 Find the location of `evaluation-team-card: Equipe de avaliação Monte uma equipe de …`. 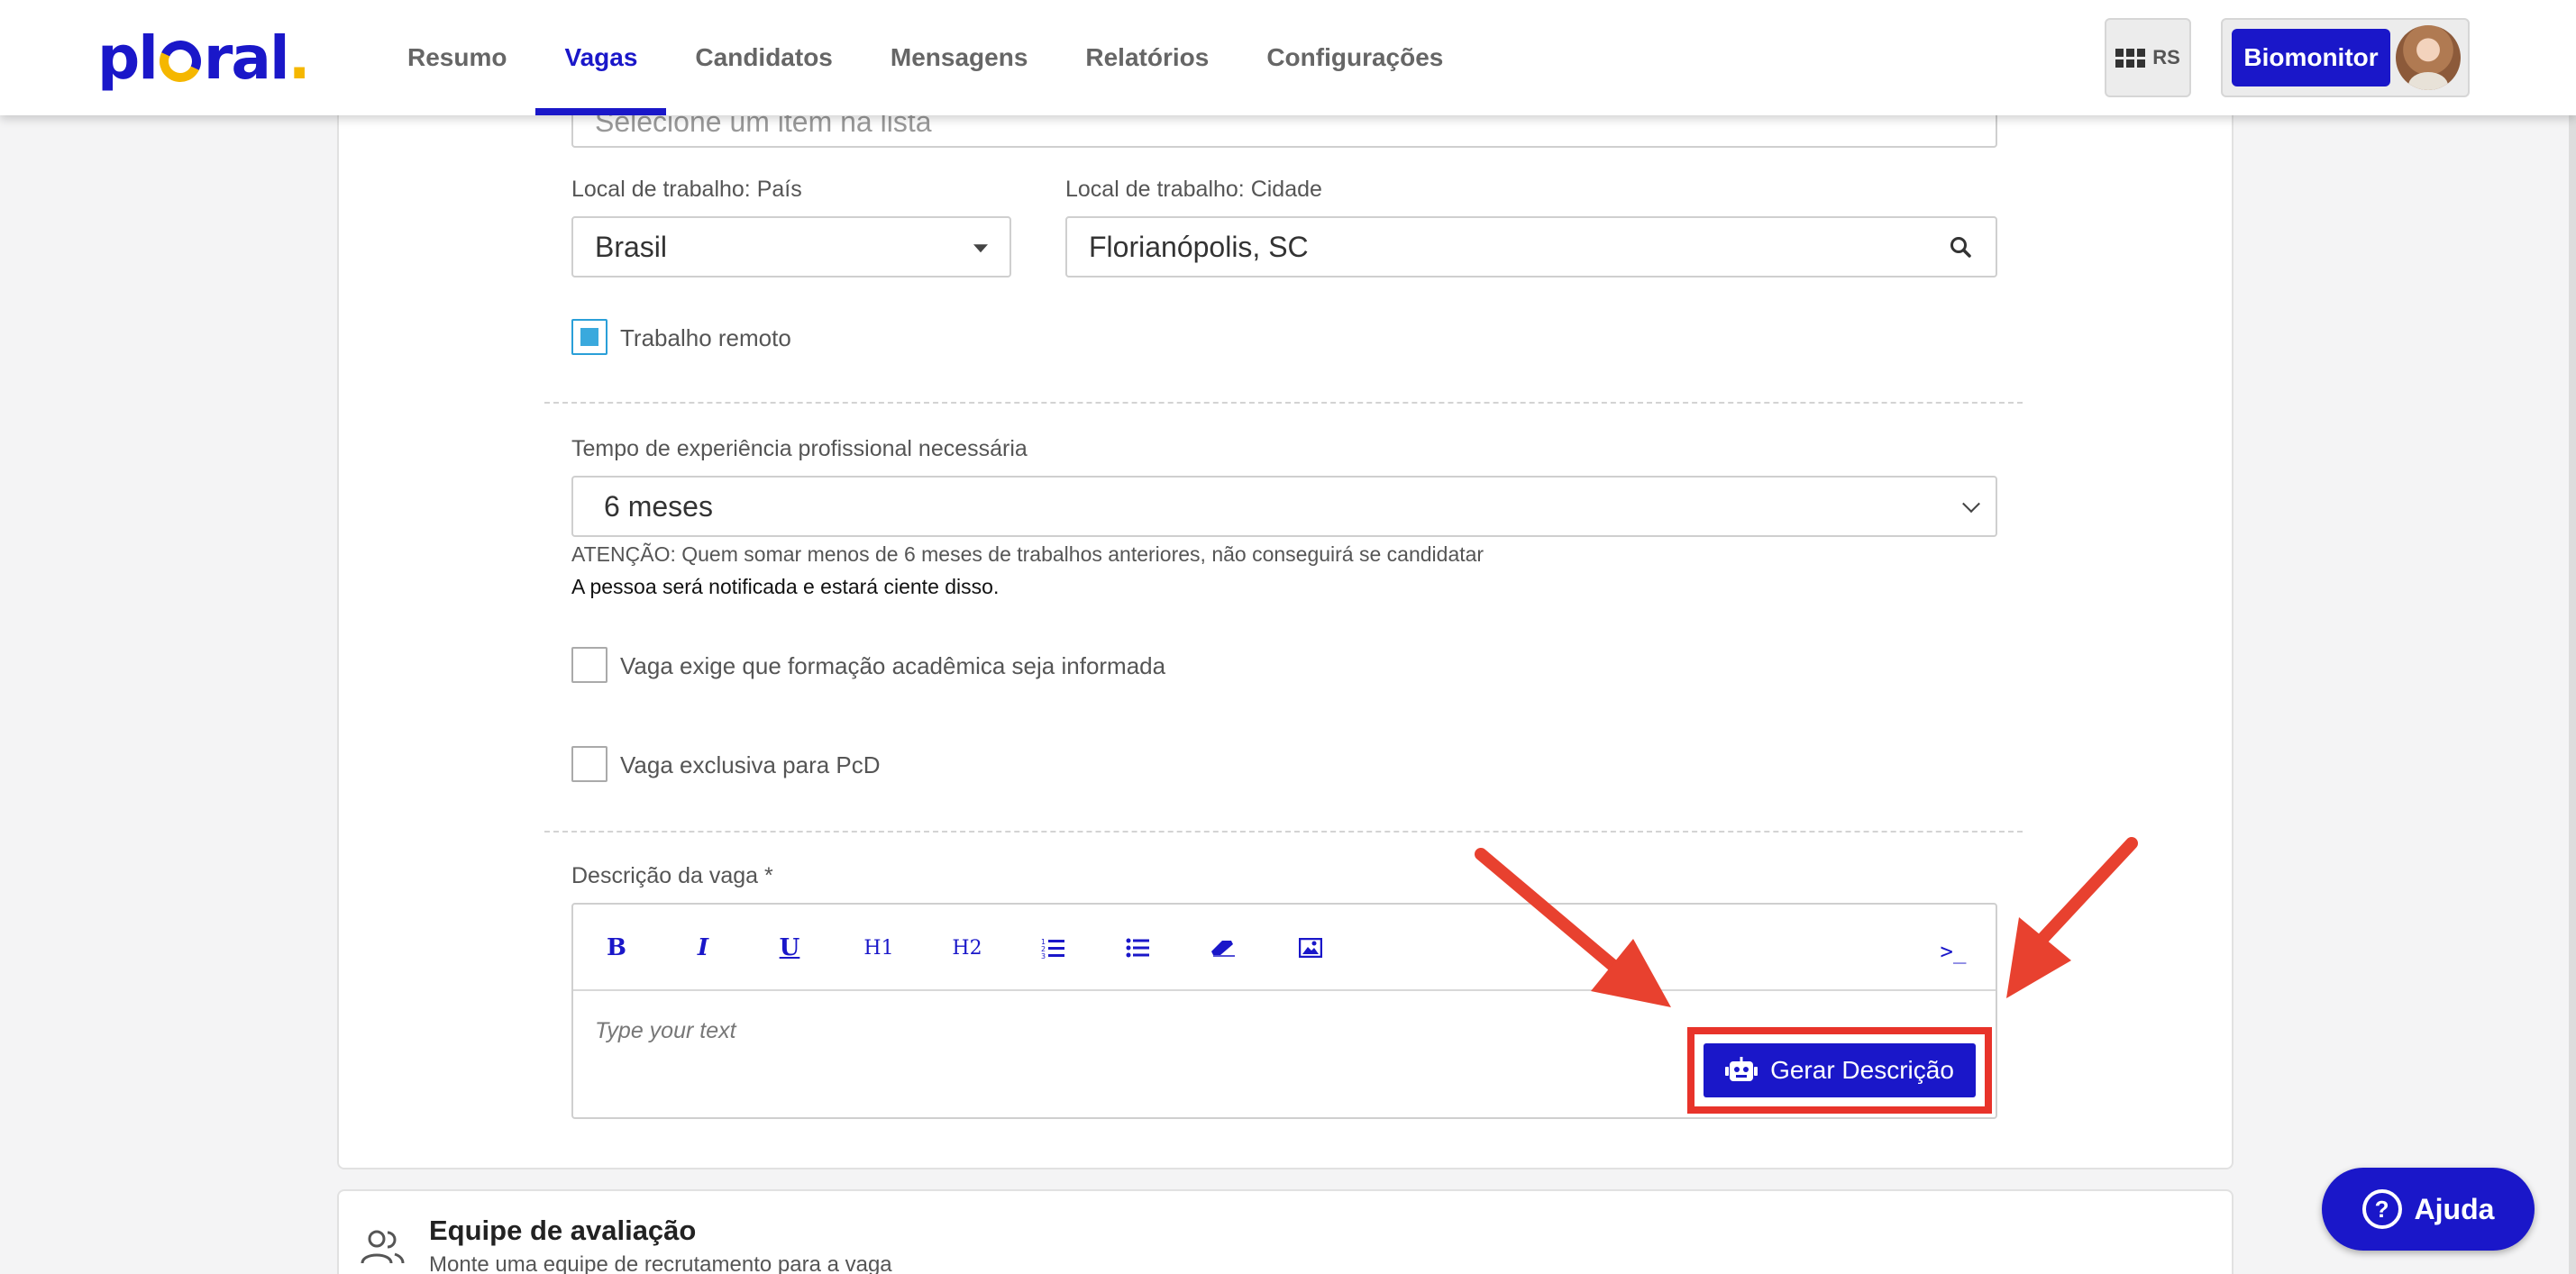

evaluation-team-card: Equipe de avaliação Monte uma equipe de … is located at coordinates (1285, 1231).